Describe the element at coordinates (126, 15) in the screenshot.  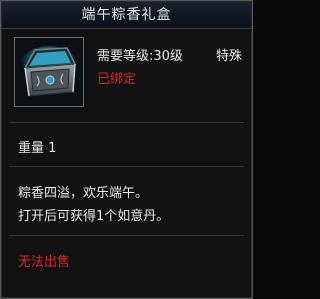
I see `item-title: 端午粽香礼盒` at that location.